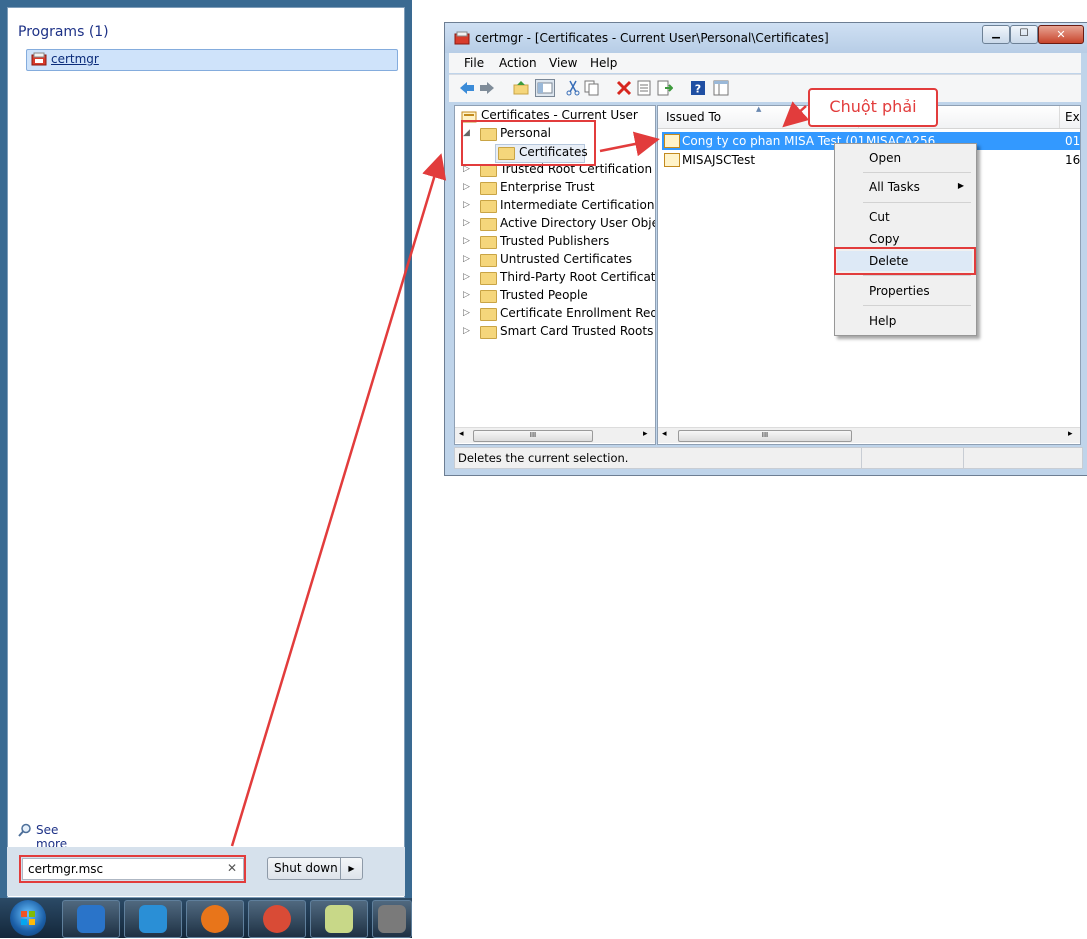 The height and width of the screenshot is (939, 1087). Describe the element at coordinates (63, 32) in the screenshot. I see `programs-heading: Programs (1)` at that location.